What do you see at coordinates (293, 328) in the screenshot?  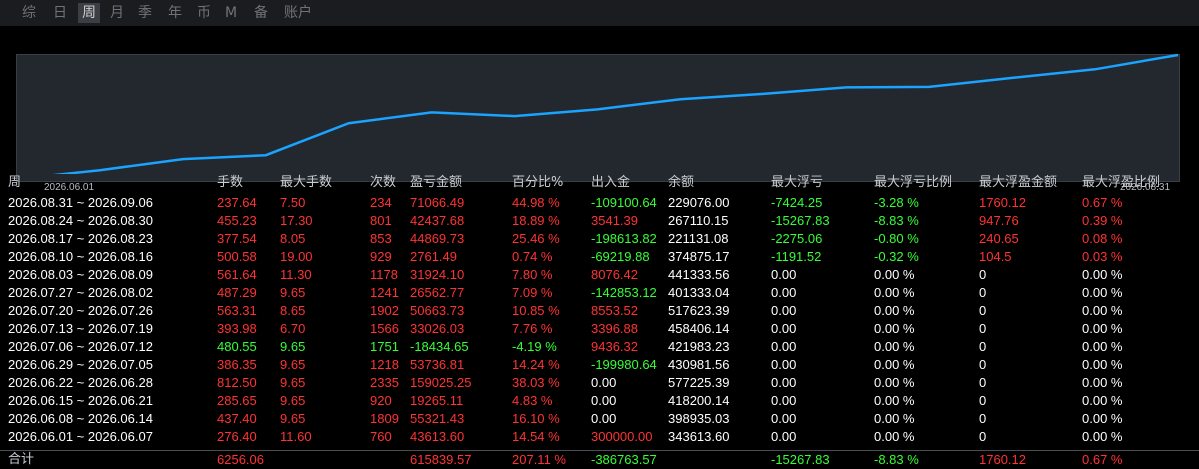 I see `cell-max-lots: 6.70` at bounding box center [293, 328].